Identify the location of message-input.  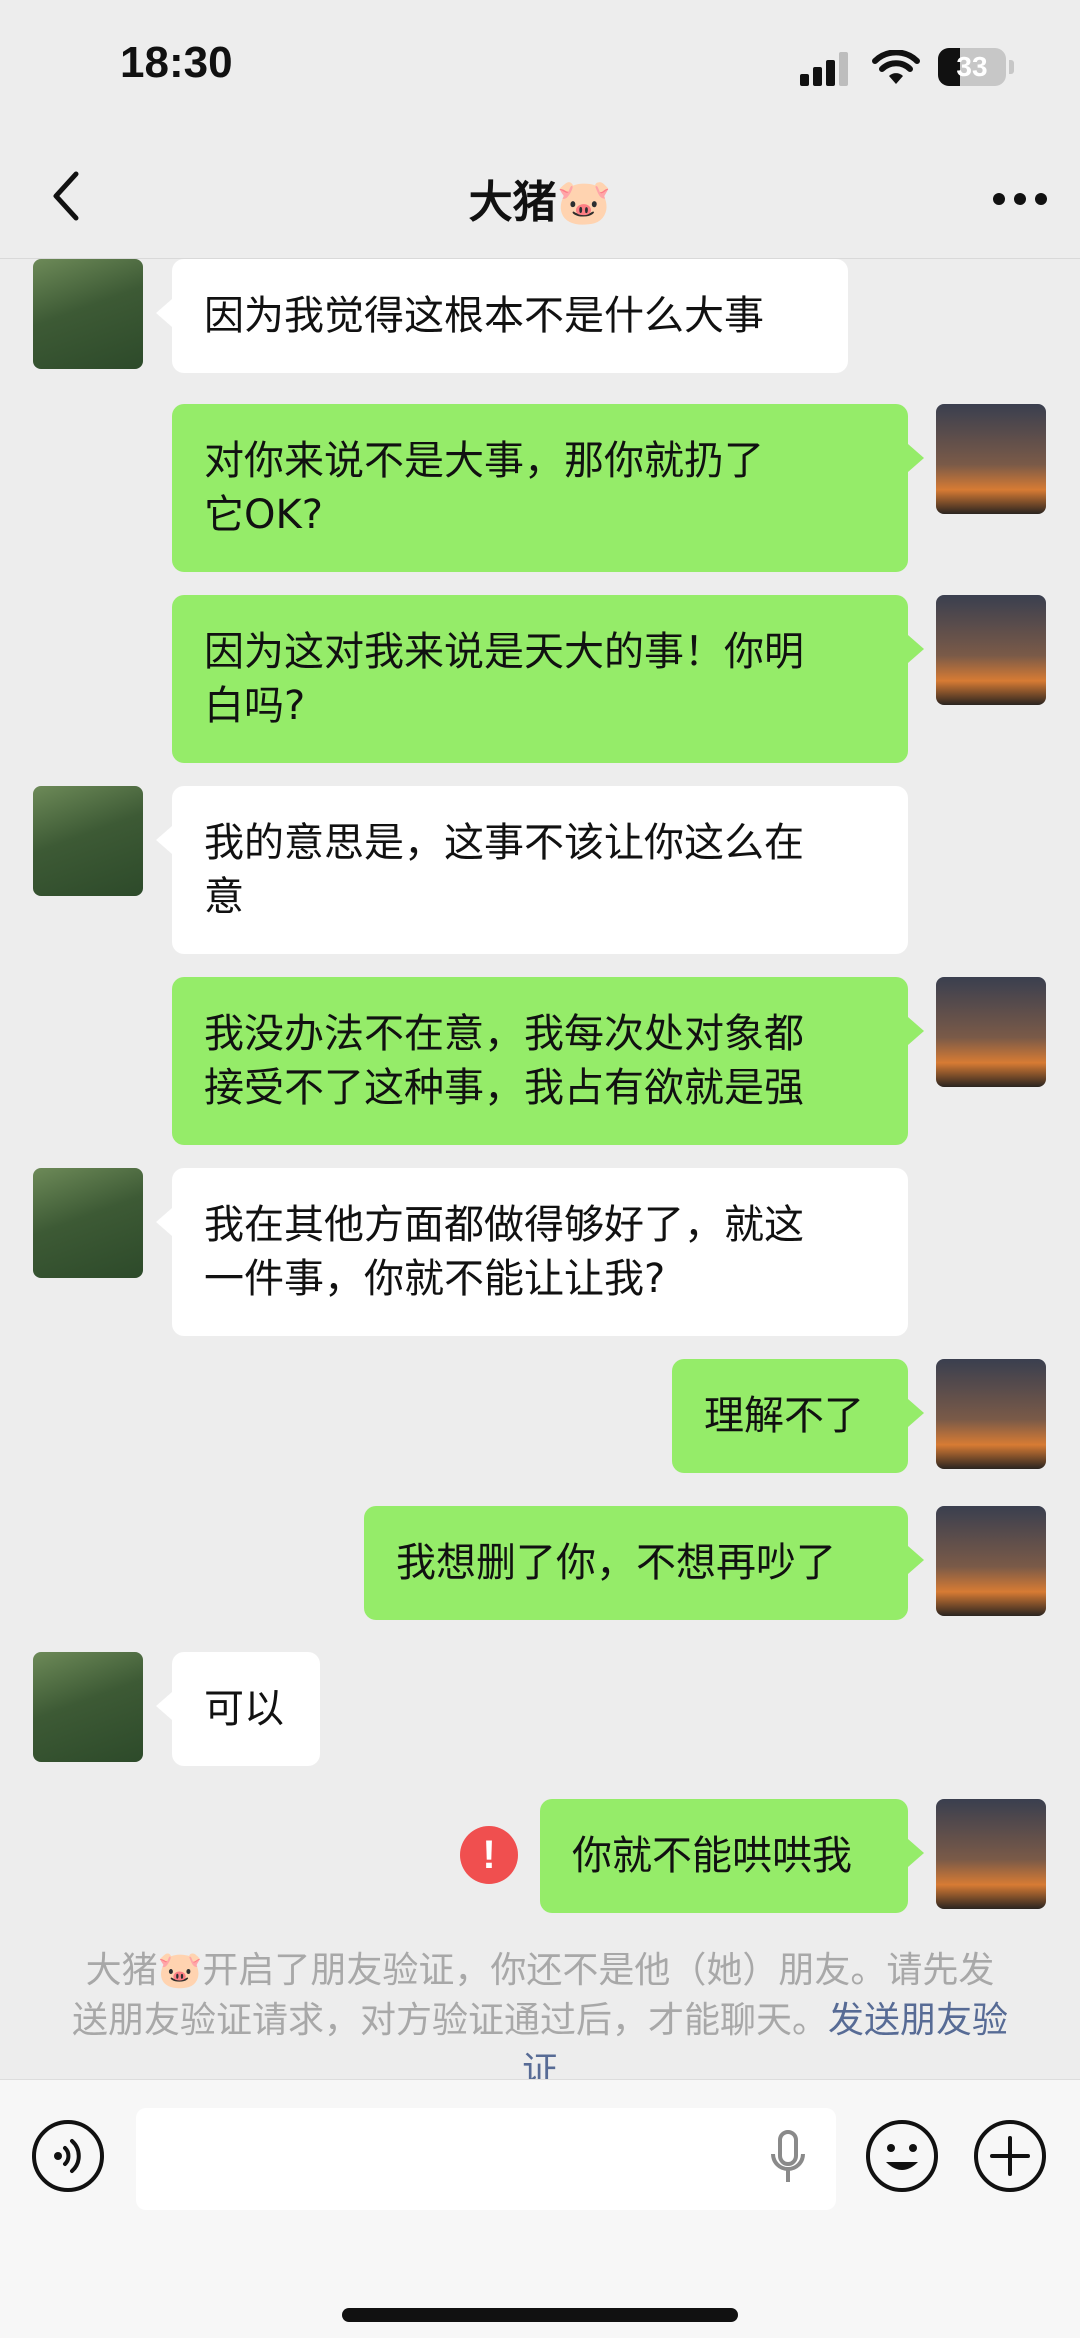
(486, 2159).